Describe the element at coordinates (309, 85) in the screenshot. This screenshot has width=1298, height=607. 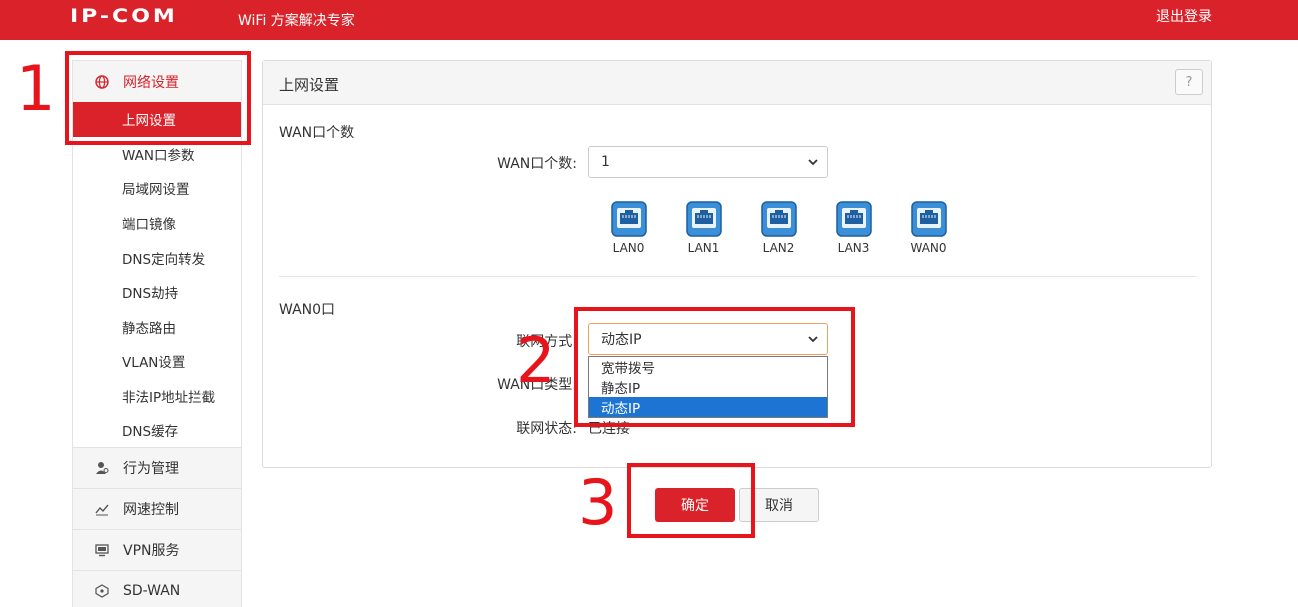
I see `panel-title: 上网设置` at that location.